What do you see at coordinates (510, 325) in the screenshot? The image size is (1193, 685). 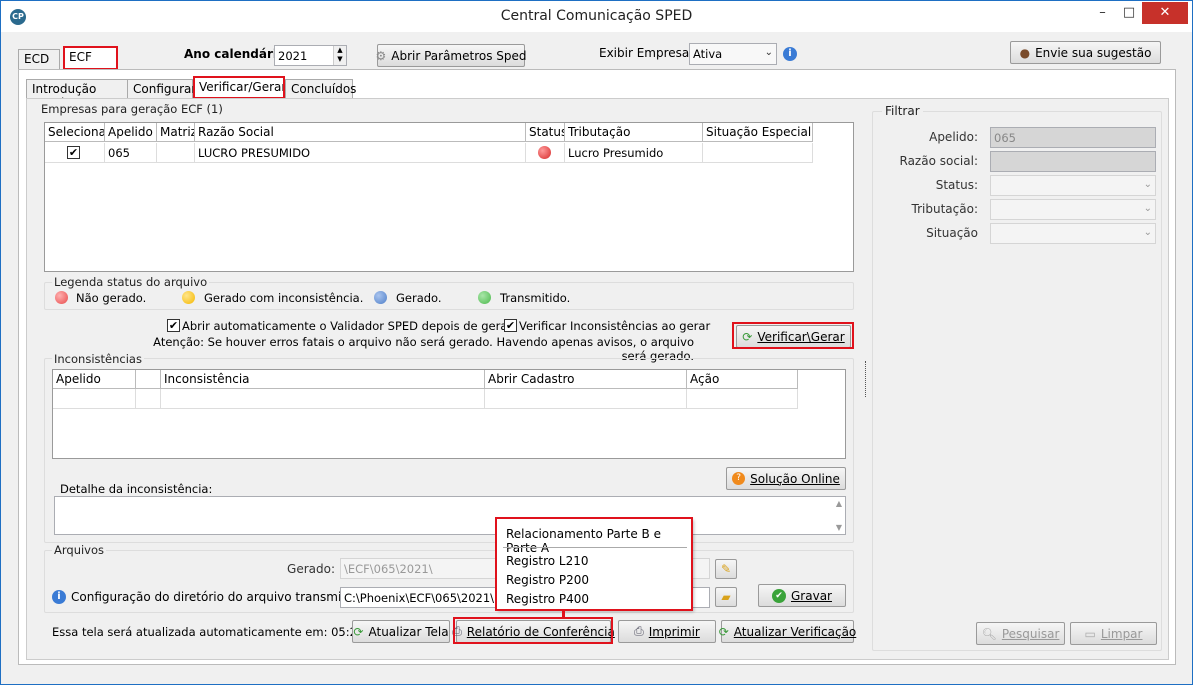 I see `verificar-inconsistencias-checkbox: ✔` at bounding box center [510, 325].